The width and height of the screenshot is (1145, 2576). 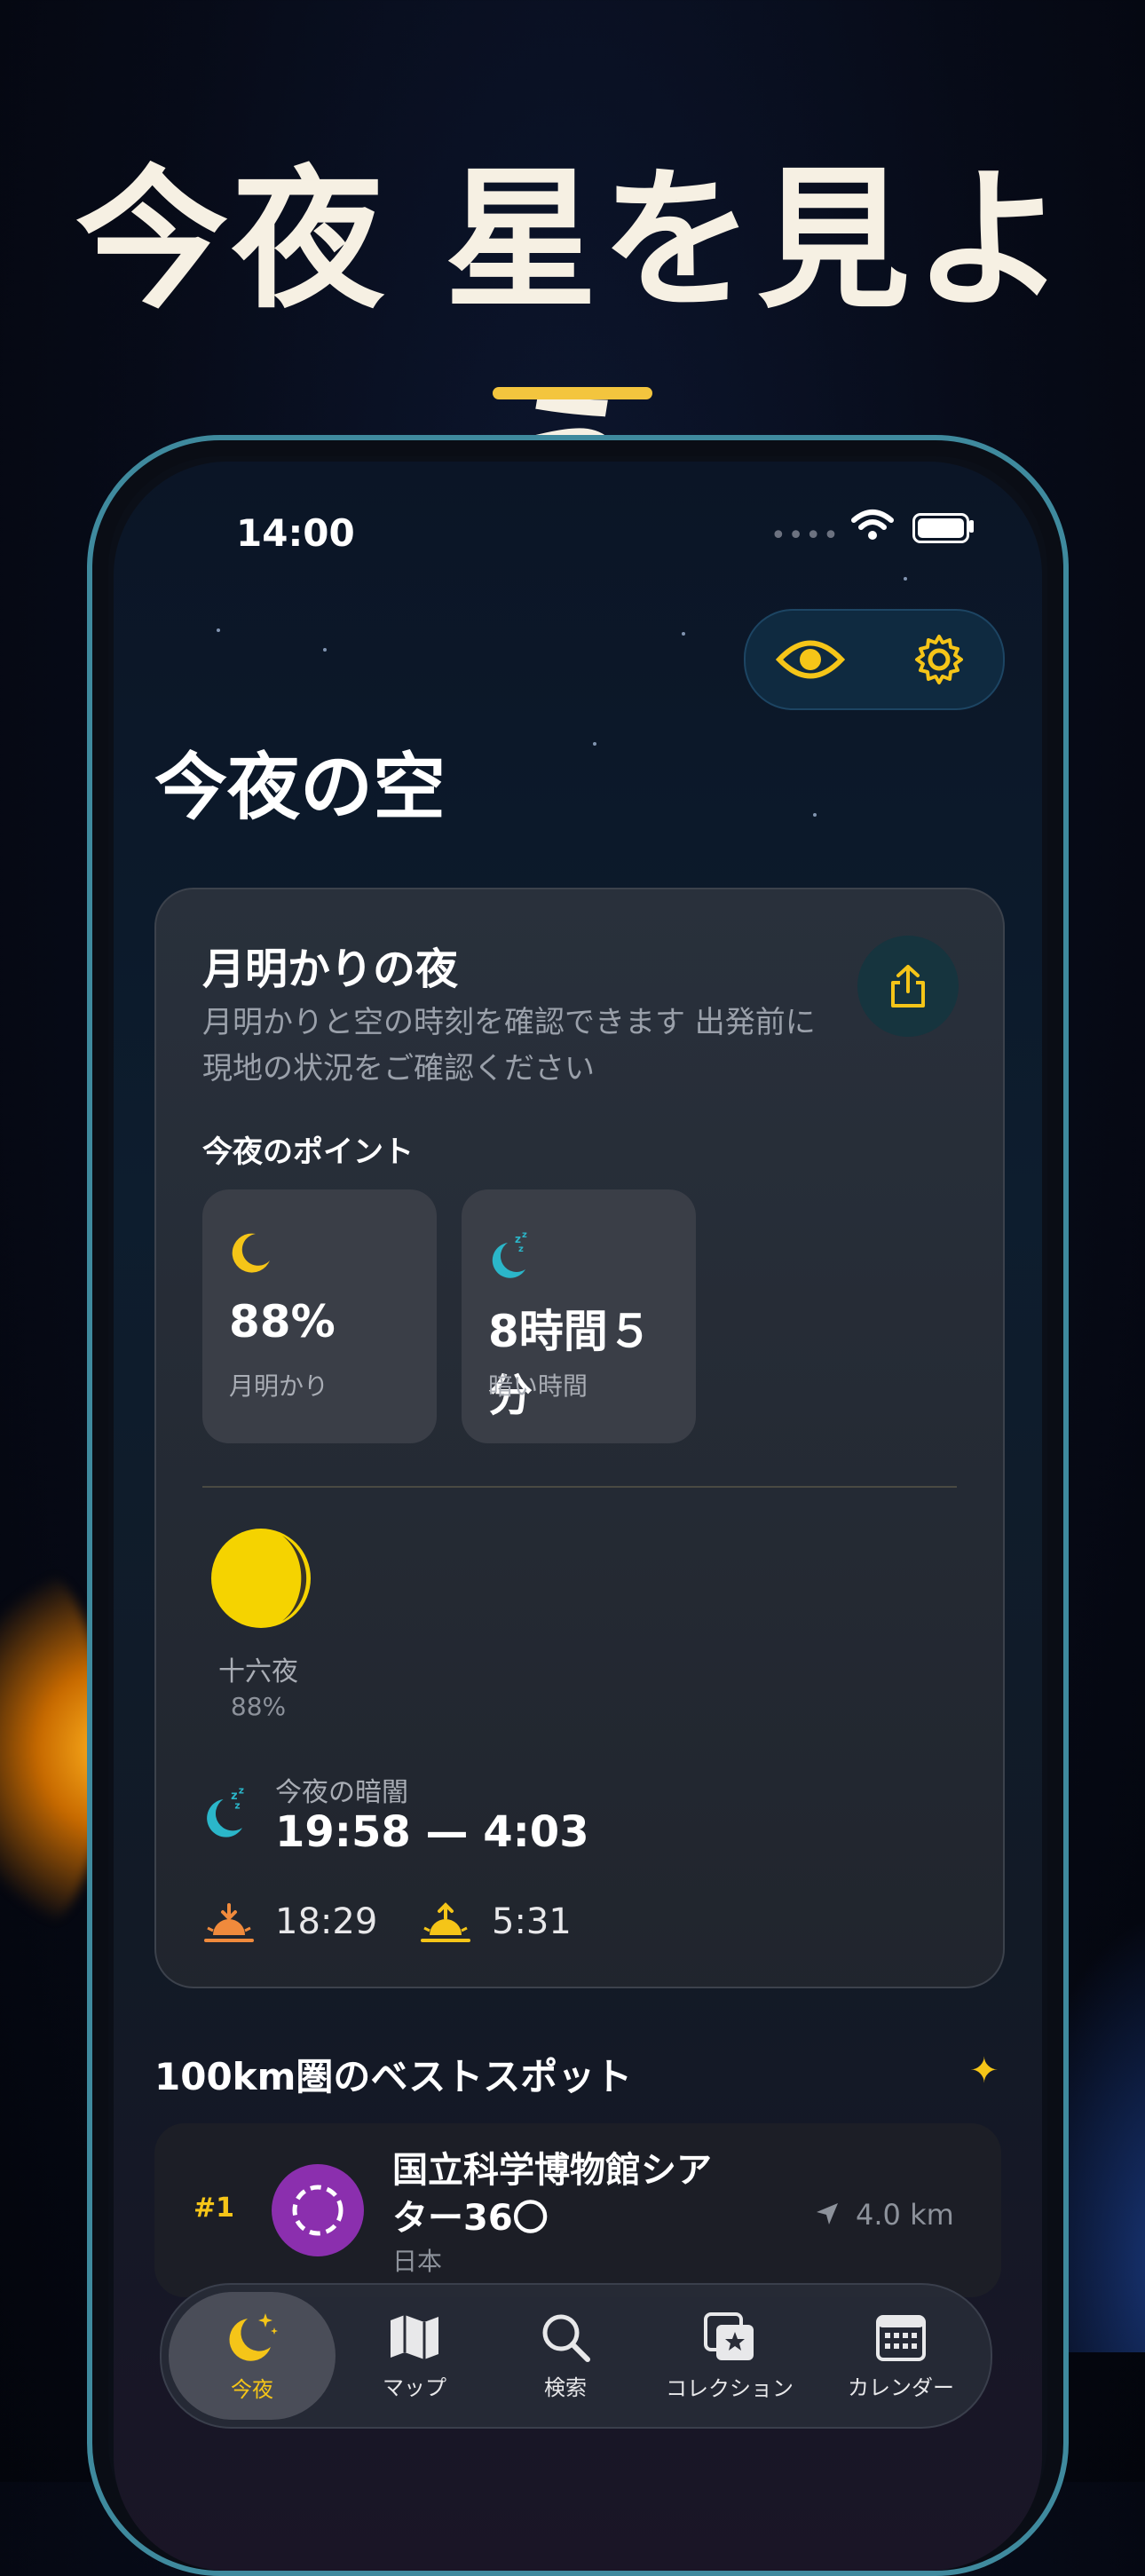 What do you see at coordinates (874, 659) in the screenshot?
I see `top-action-pill` at bounding box center [874, 659].